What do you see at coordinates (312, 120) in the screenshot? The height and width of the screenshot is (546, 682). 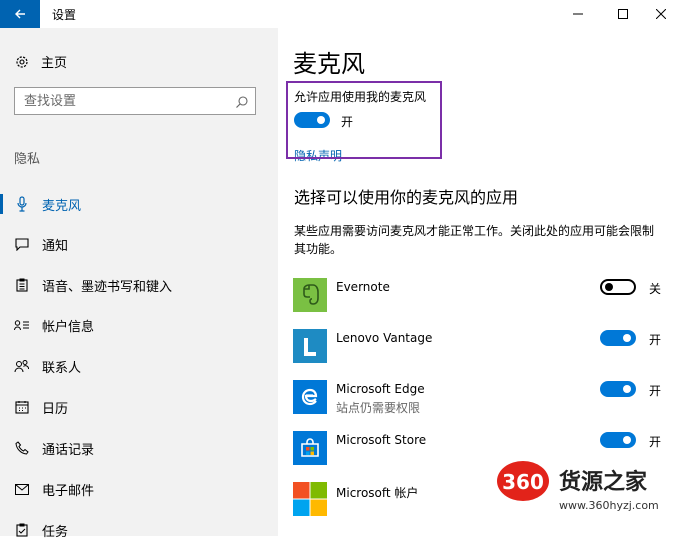 I see `allow-microphone-toggle` at bounding box center [312, 120].